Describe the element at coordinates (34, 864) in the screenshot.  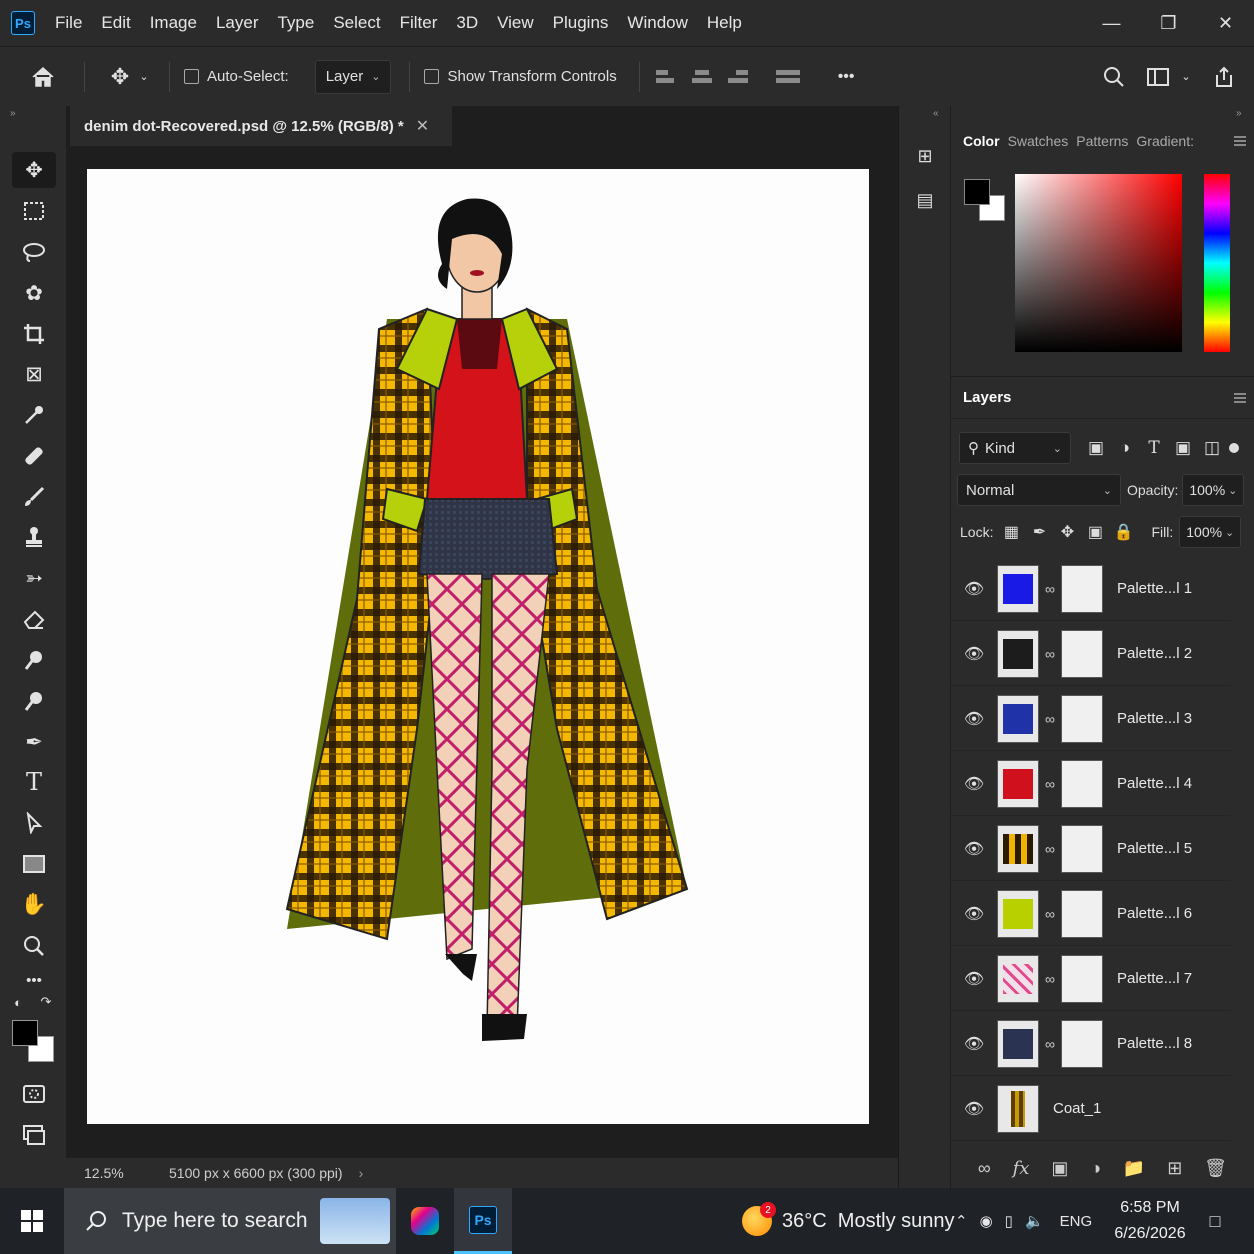
I see `rectangle-tool-icon` at that location.